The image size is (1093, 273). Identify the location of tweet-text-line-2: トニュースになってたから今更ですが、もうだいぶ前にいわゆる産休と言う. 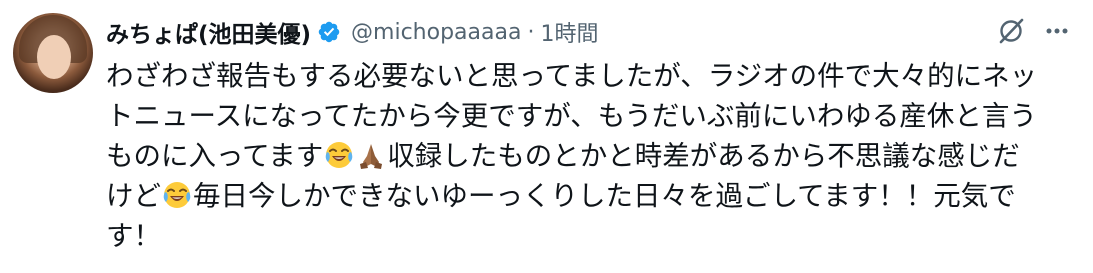
(571, 116).